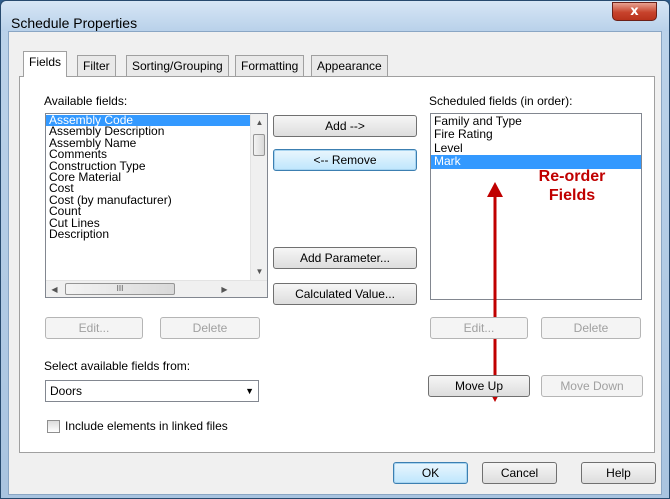 The width and height of the screenshot is (670, 499). What do you see at coordinates (120, 289) in the screenshot?
I see `scroll-thumb: III` at bounding box center [120, 289].